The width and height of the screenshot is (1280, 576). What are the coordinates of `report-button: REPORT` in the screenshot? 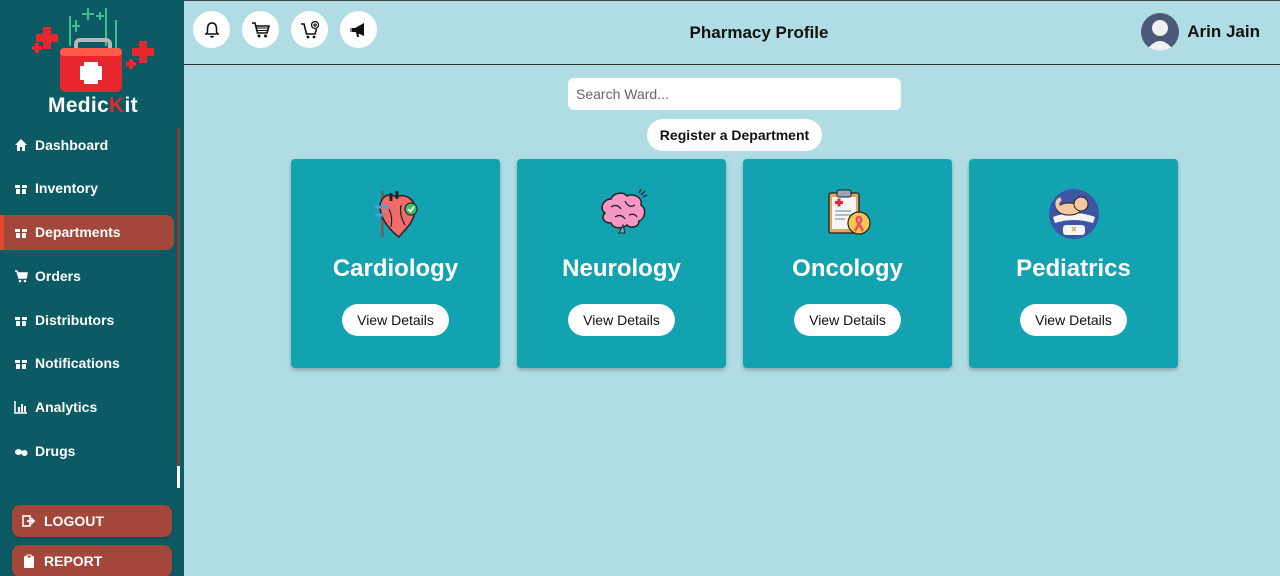 It's located at (92, 560).